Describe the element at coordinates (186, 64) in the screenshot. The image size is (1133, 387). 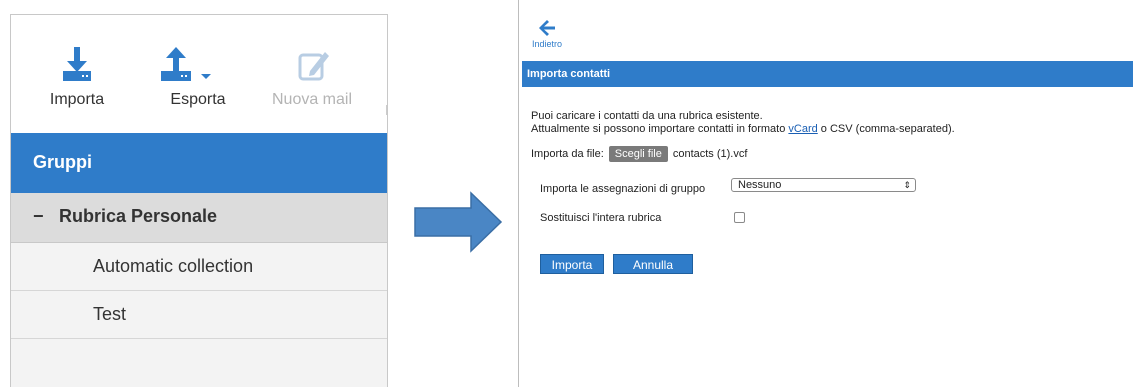
I see `export-icon` at that location.